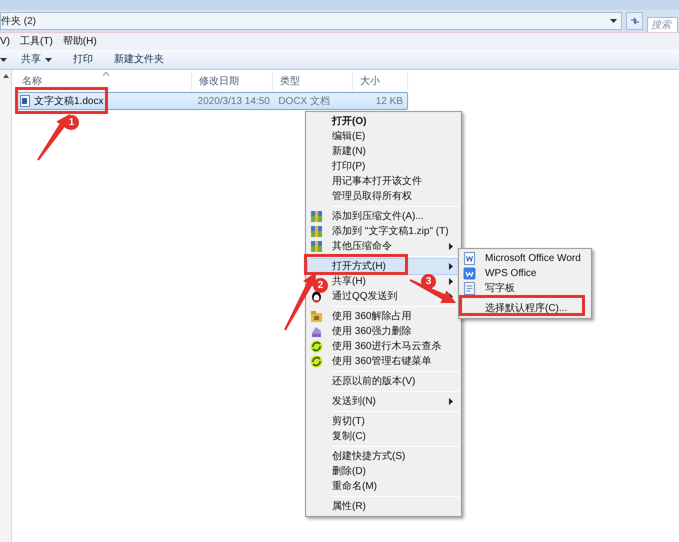  Describe the element at coordinates (383, 436) in the screenshot. I see `menu-item: 复制(C)` at that location.